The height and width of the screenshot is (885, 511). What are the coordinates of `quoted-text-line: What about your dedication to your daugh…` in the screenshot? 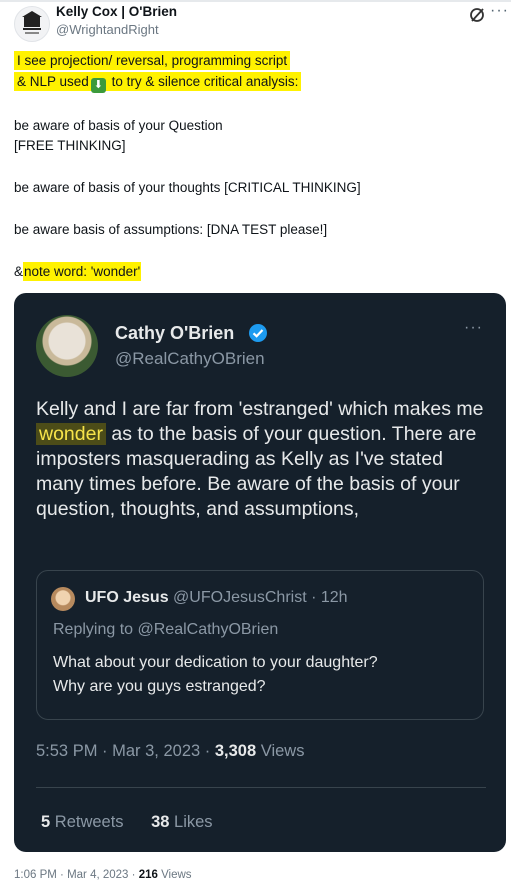 It's located at (215, 662).